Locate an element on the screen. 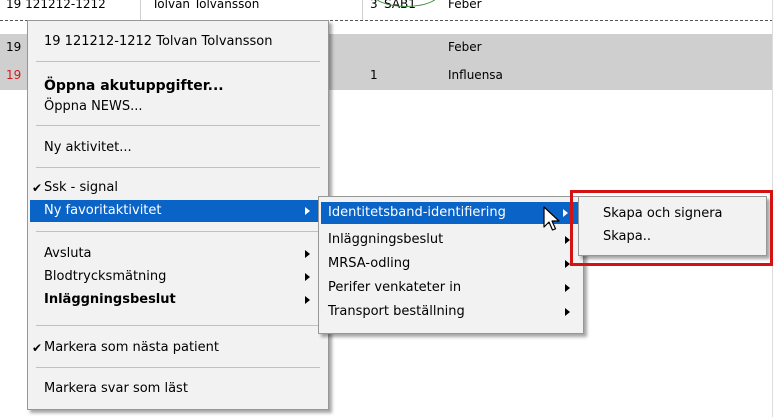 The image size is (773, 417). cell-personnummer: 19 121212-1212 is located at coordinates (56, 5).